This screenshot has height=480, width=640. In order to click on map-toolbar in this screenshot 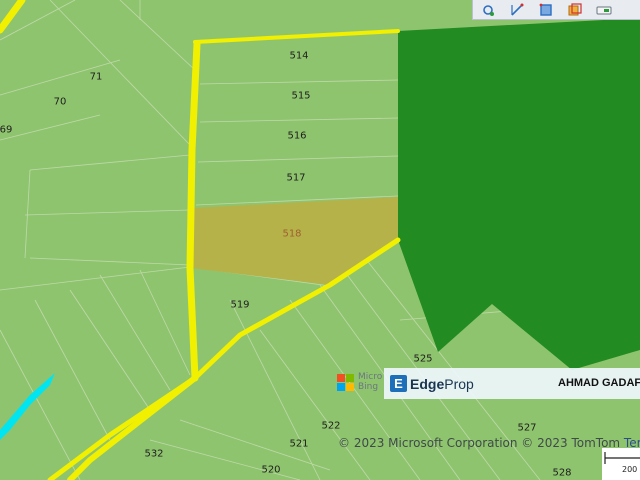, I will do `click(556, 10)`.